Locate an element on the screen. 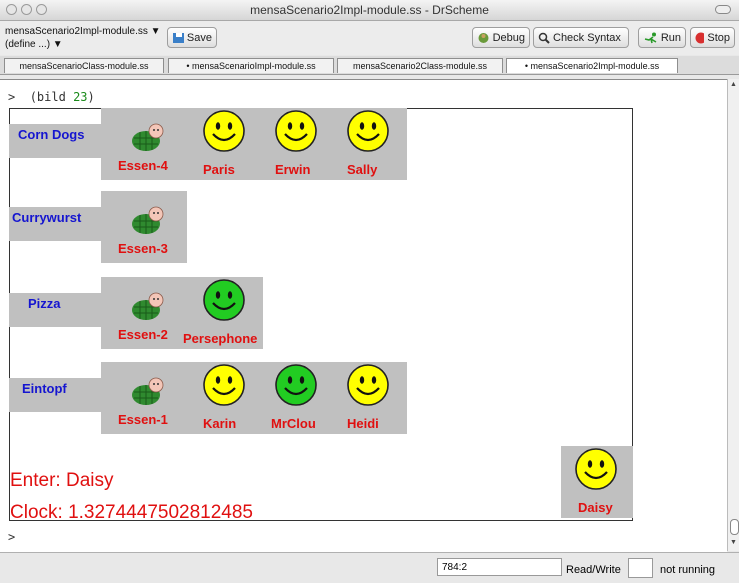  tab-mensa-scenario2-class: mensaScenario2Class-module.ss is located at coordinates (420, 65).